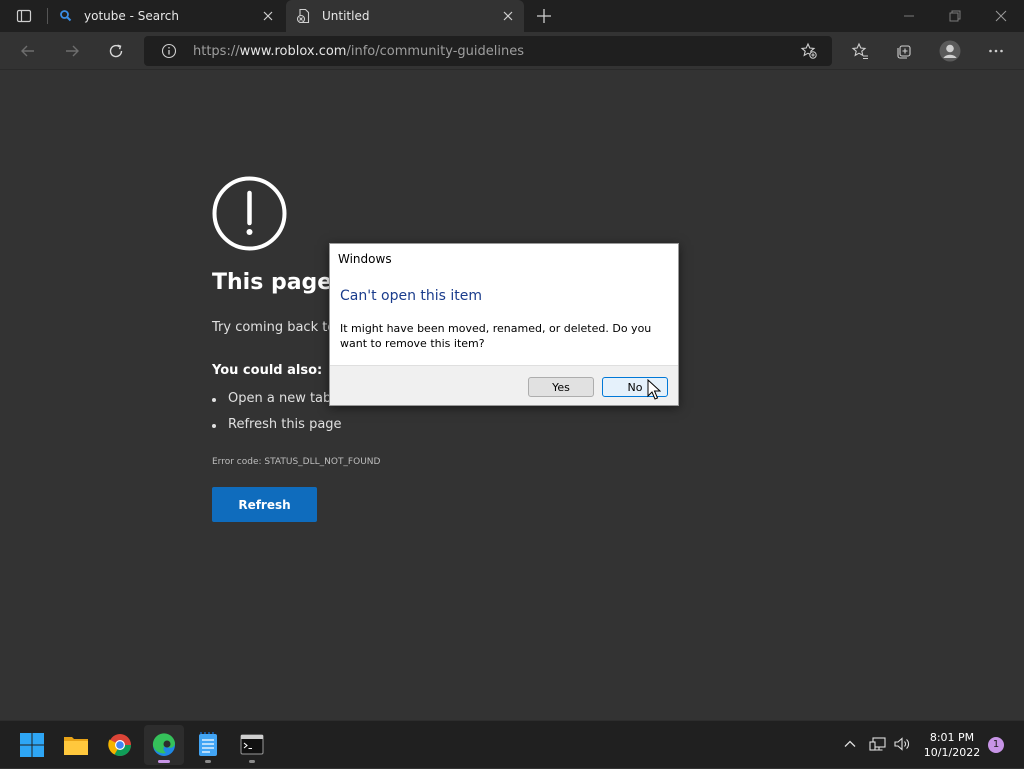 This screenshot has height=769, width=1024. What do you see at coordinates (909, 16) in the screenshot?
I see `minimize-icon` at bounding box center [909, 16].